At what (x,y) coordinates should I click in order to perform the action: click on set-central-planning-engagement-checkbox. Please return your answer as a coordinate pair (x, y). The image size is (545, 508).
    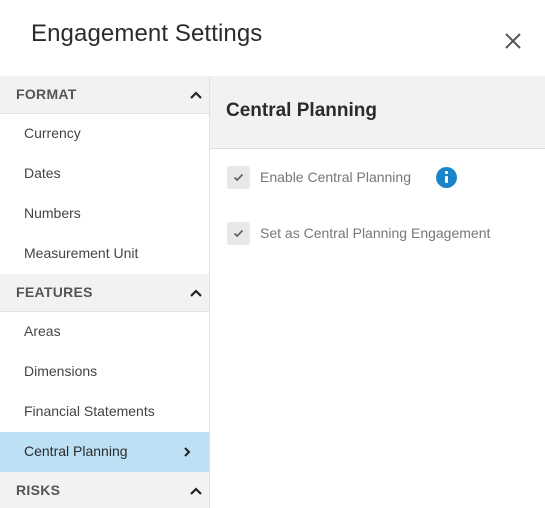
    Looking at the image, I should click on (238, 233).